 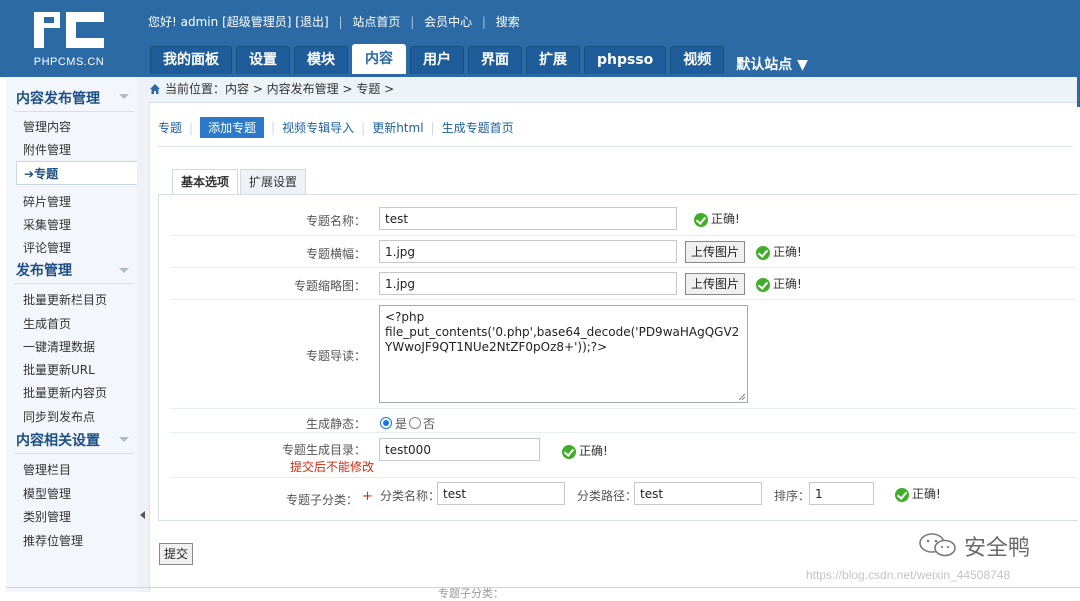 I want to click on tab-content: 内容, so click(x=379, y=59).